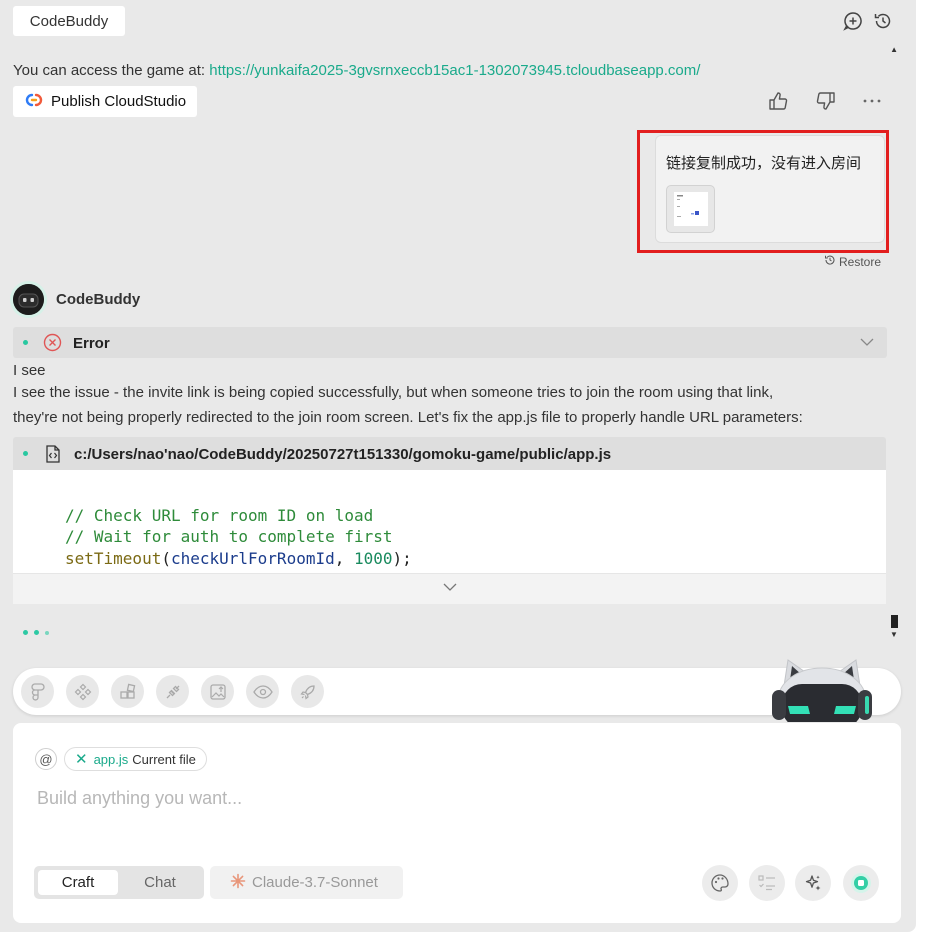  Describe the element at coordinates (52, 342) in the screenshot. I see `error-circle-icon` at that location.